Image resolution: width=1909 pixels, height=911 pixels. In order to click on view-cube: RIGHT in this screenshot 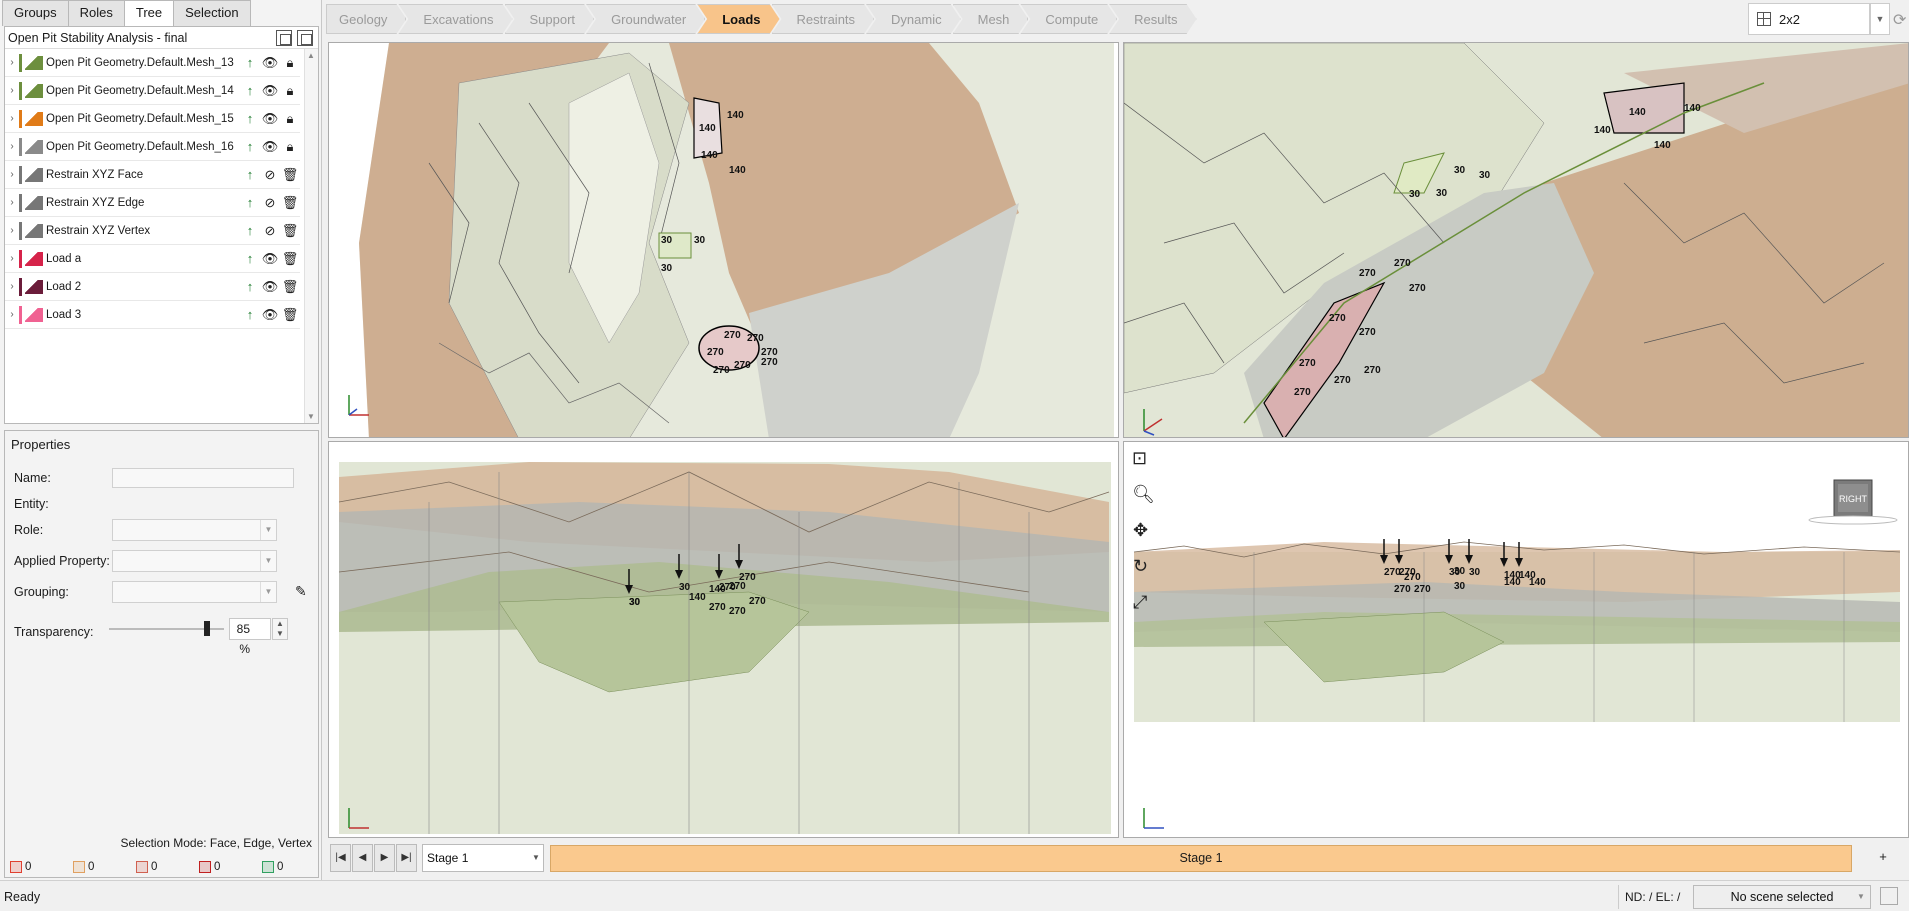, I will do `click(1853, 502)`.